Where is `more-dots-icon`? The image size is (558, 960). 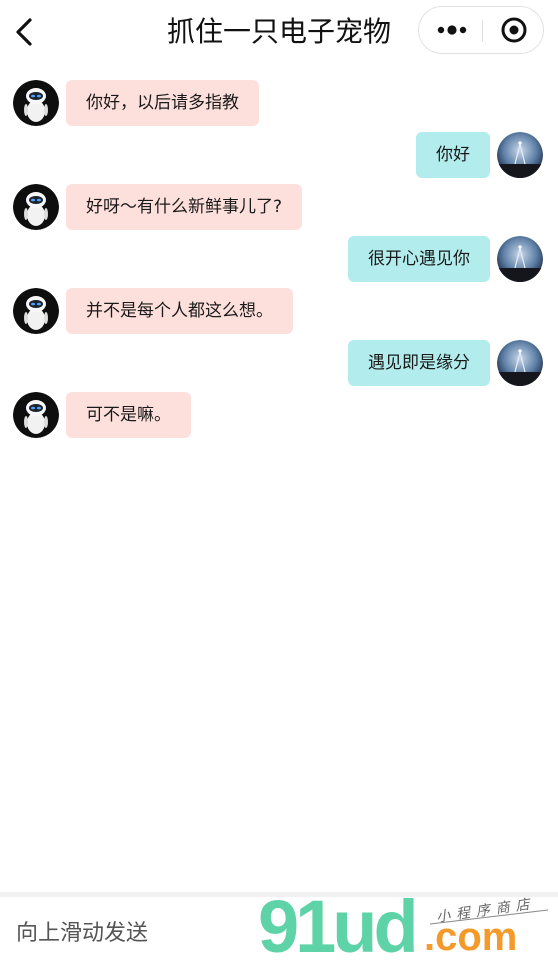
more-dots-icon is located at coordinates (452, 30).